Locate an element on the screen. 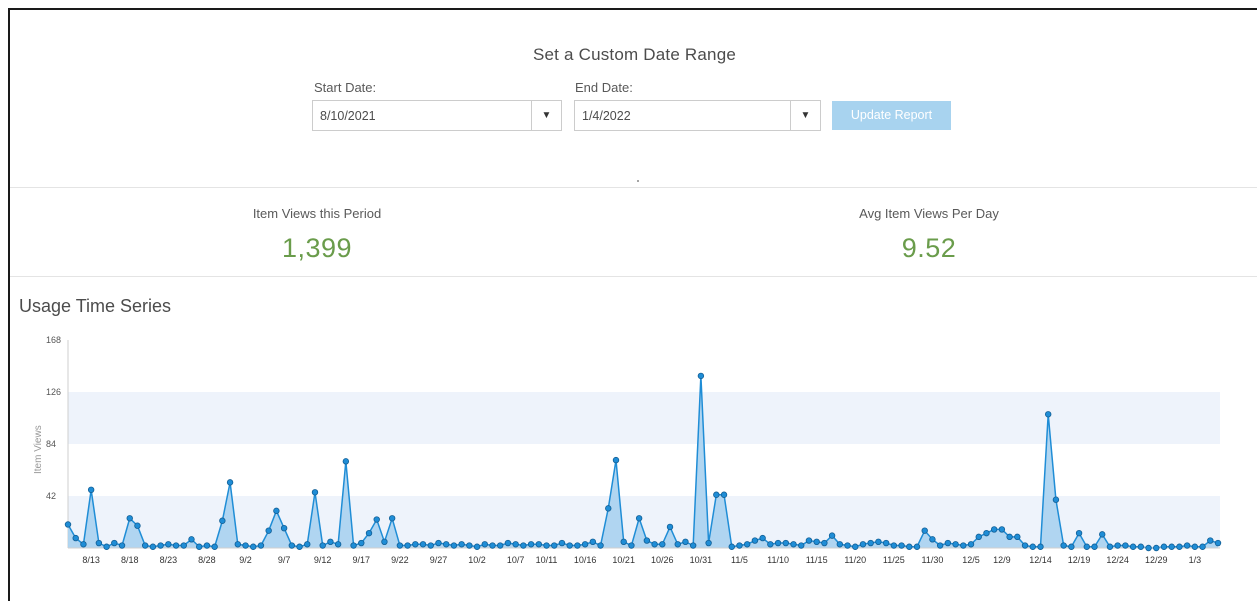  x-tick-label: 10/7 is located at coordinates (516, 560).